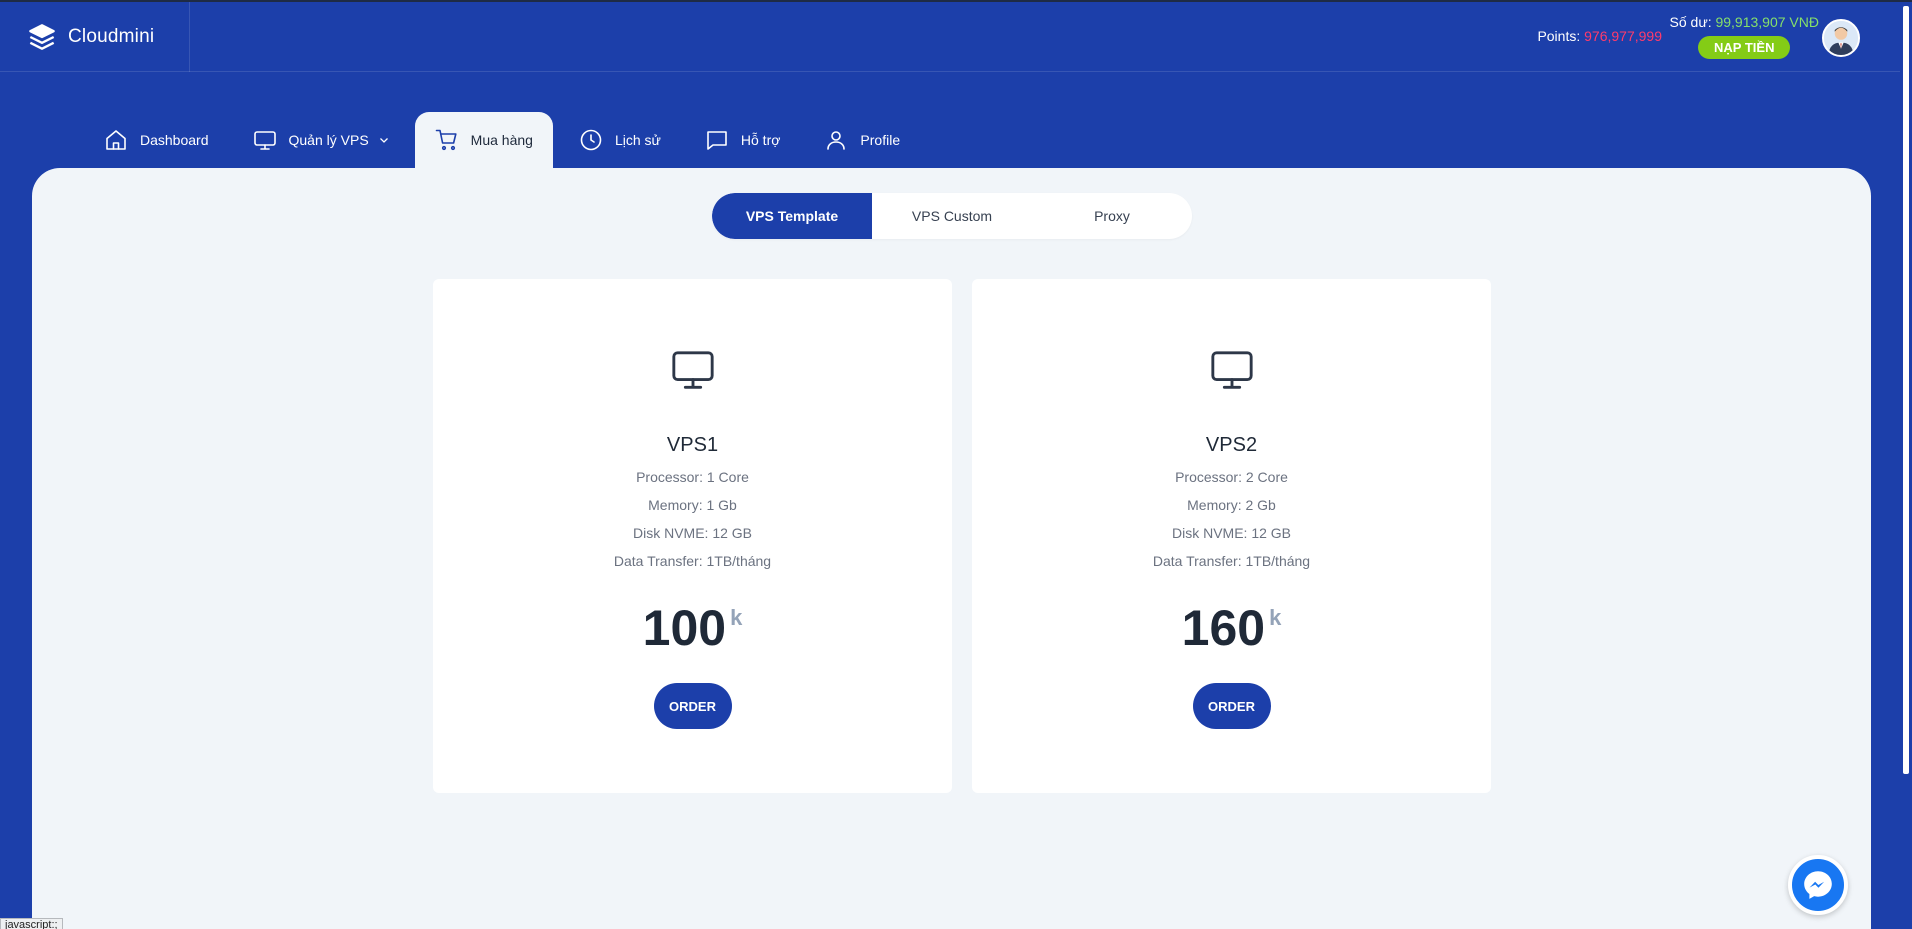 The height and width of the screenshot is (929, 1912). What do you see at coordinates (717, 140) in the screenshot?
I see `chat-bubble-icon` at bounding box center [717, 140].